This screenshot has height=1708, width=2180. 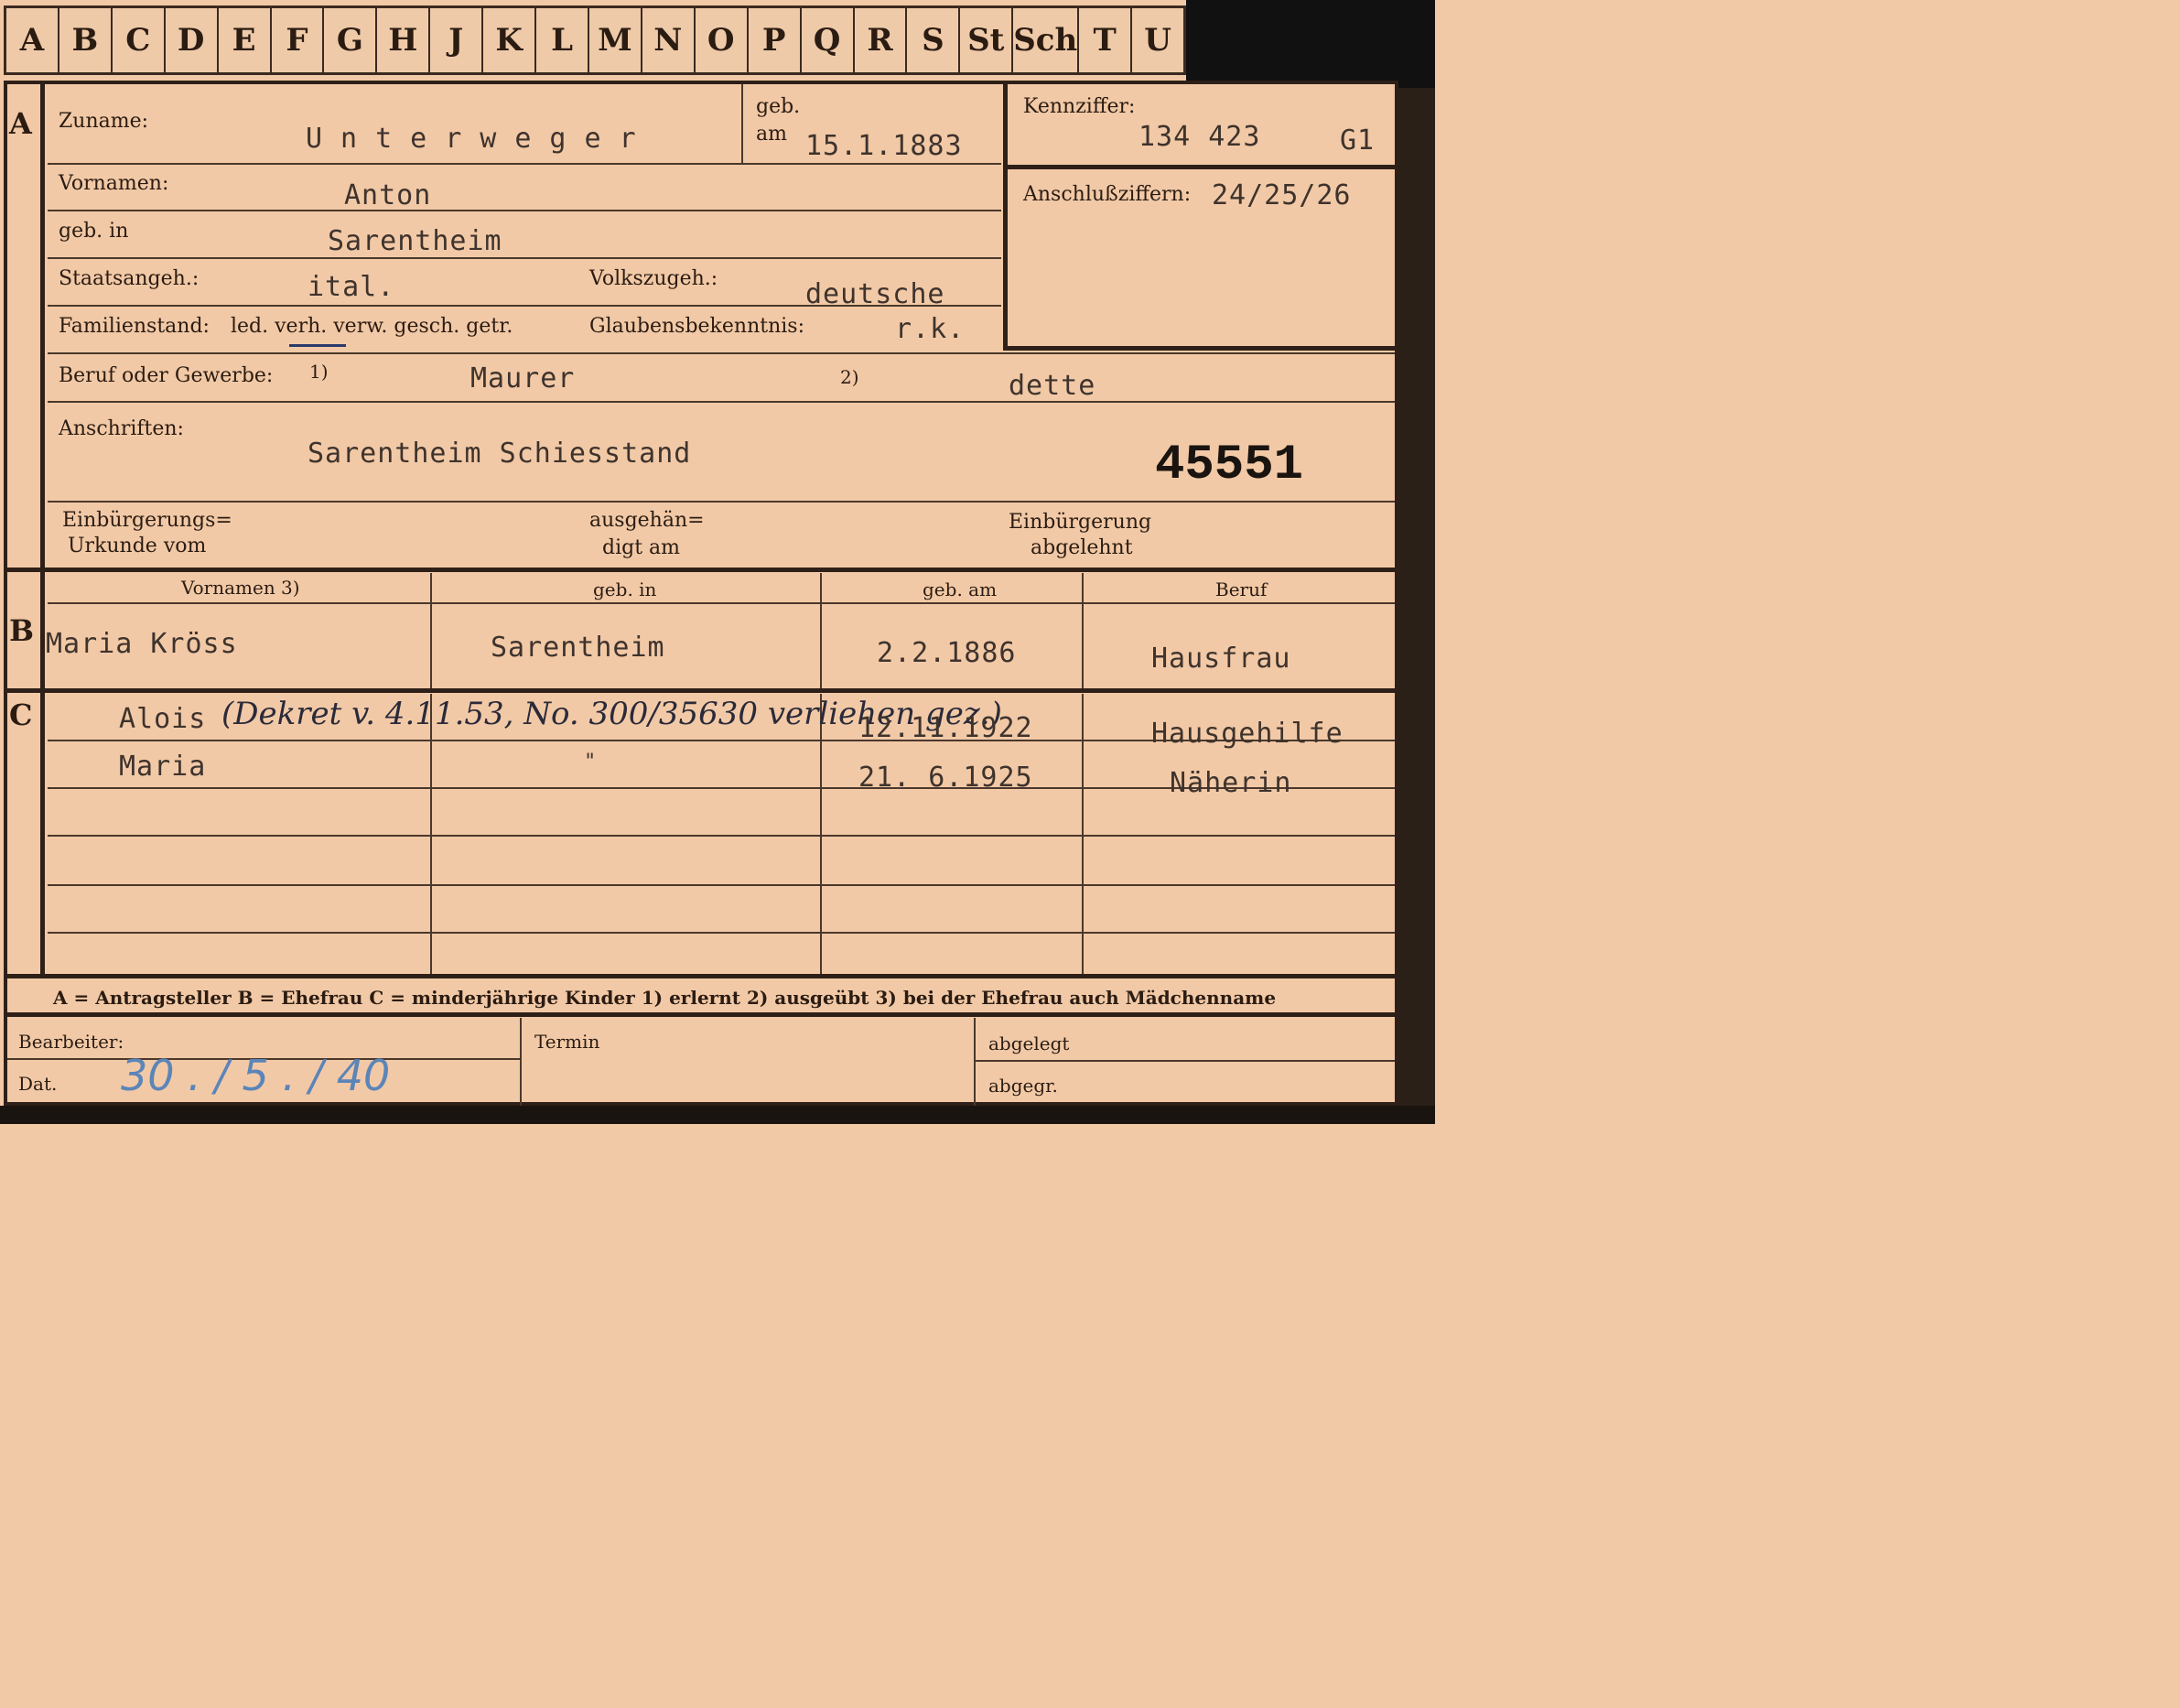 What do you see at coordinates (163, 767) in the screenshot?
I see `child-2-name: Maria` at bounding box center [163, 767].